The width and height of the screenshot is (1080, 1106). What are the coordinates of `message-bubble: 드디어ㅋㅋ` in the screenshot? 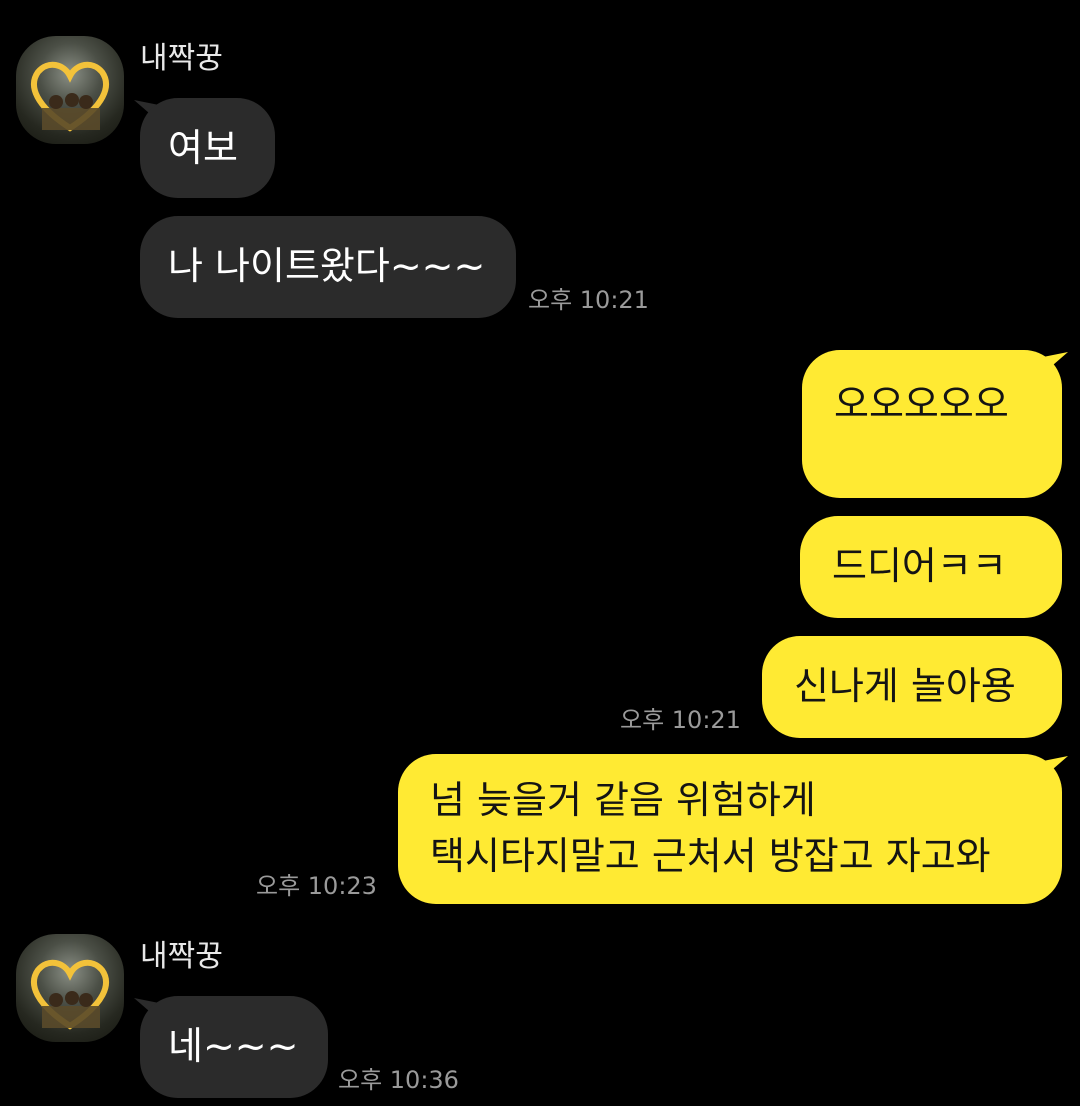 It's located at (931, 567).